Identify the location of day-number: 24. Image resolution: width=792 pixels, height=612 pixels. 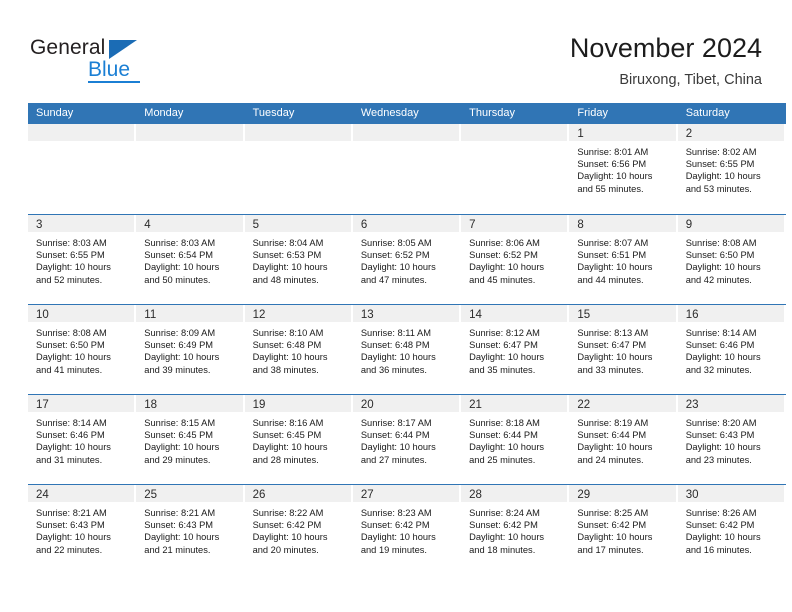
(42, 495).